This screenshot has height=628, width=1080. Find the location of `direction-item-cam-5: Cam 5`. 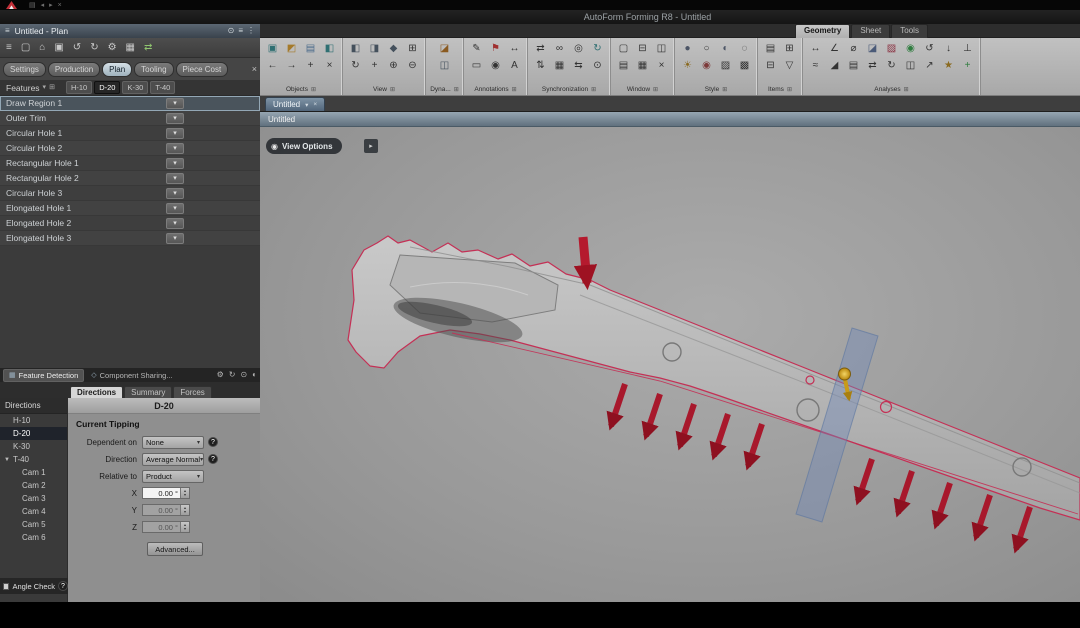

direction-item-cam-5: Cam 5 is located at coordinates (33, 524).